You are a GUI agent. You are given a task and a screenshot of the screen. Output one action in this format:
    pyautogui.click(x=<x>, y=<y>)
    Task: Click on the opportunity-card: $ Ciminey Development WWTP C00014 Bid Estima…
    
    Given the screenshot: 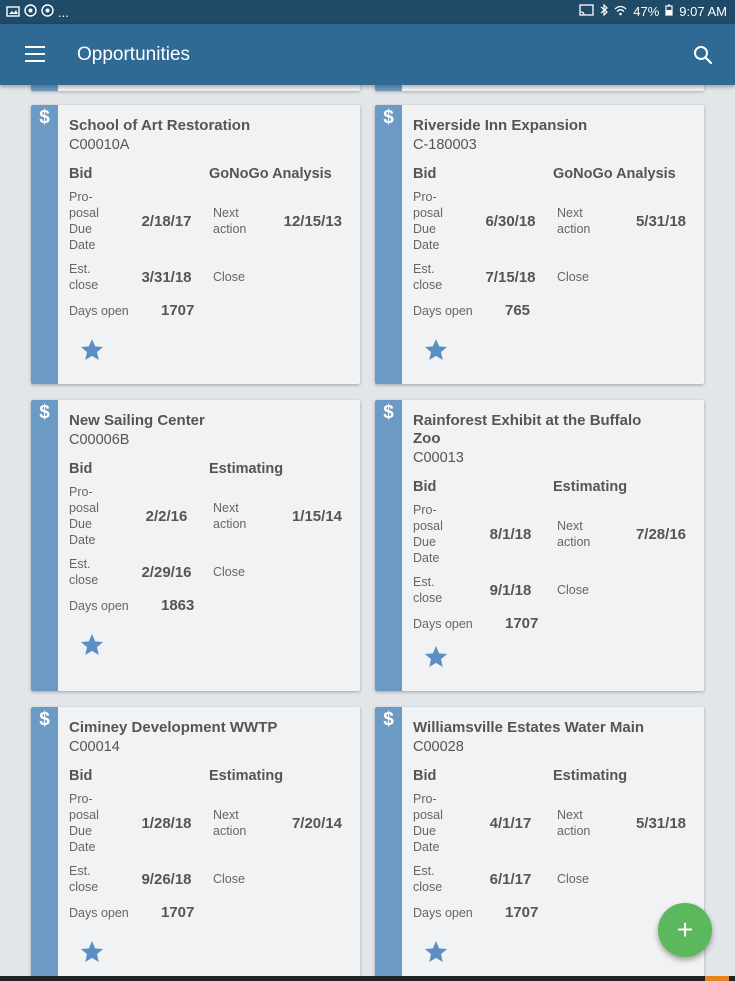 What is the action you would take?
    pyautogui.click(x=195, y=844)
    